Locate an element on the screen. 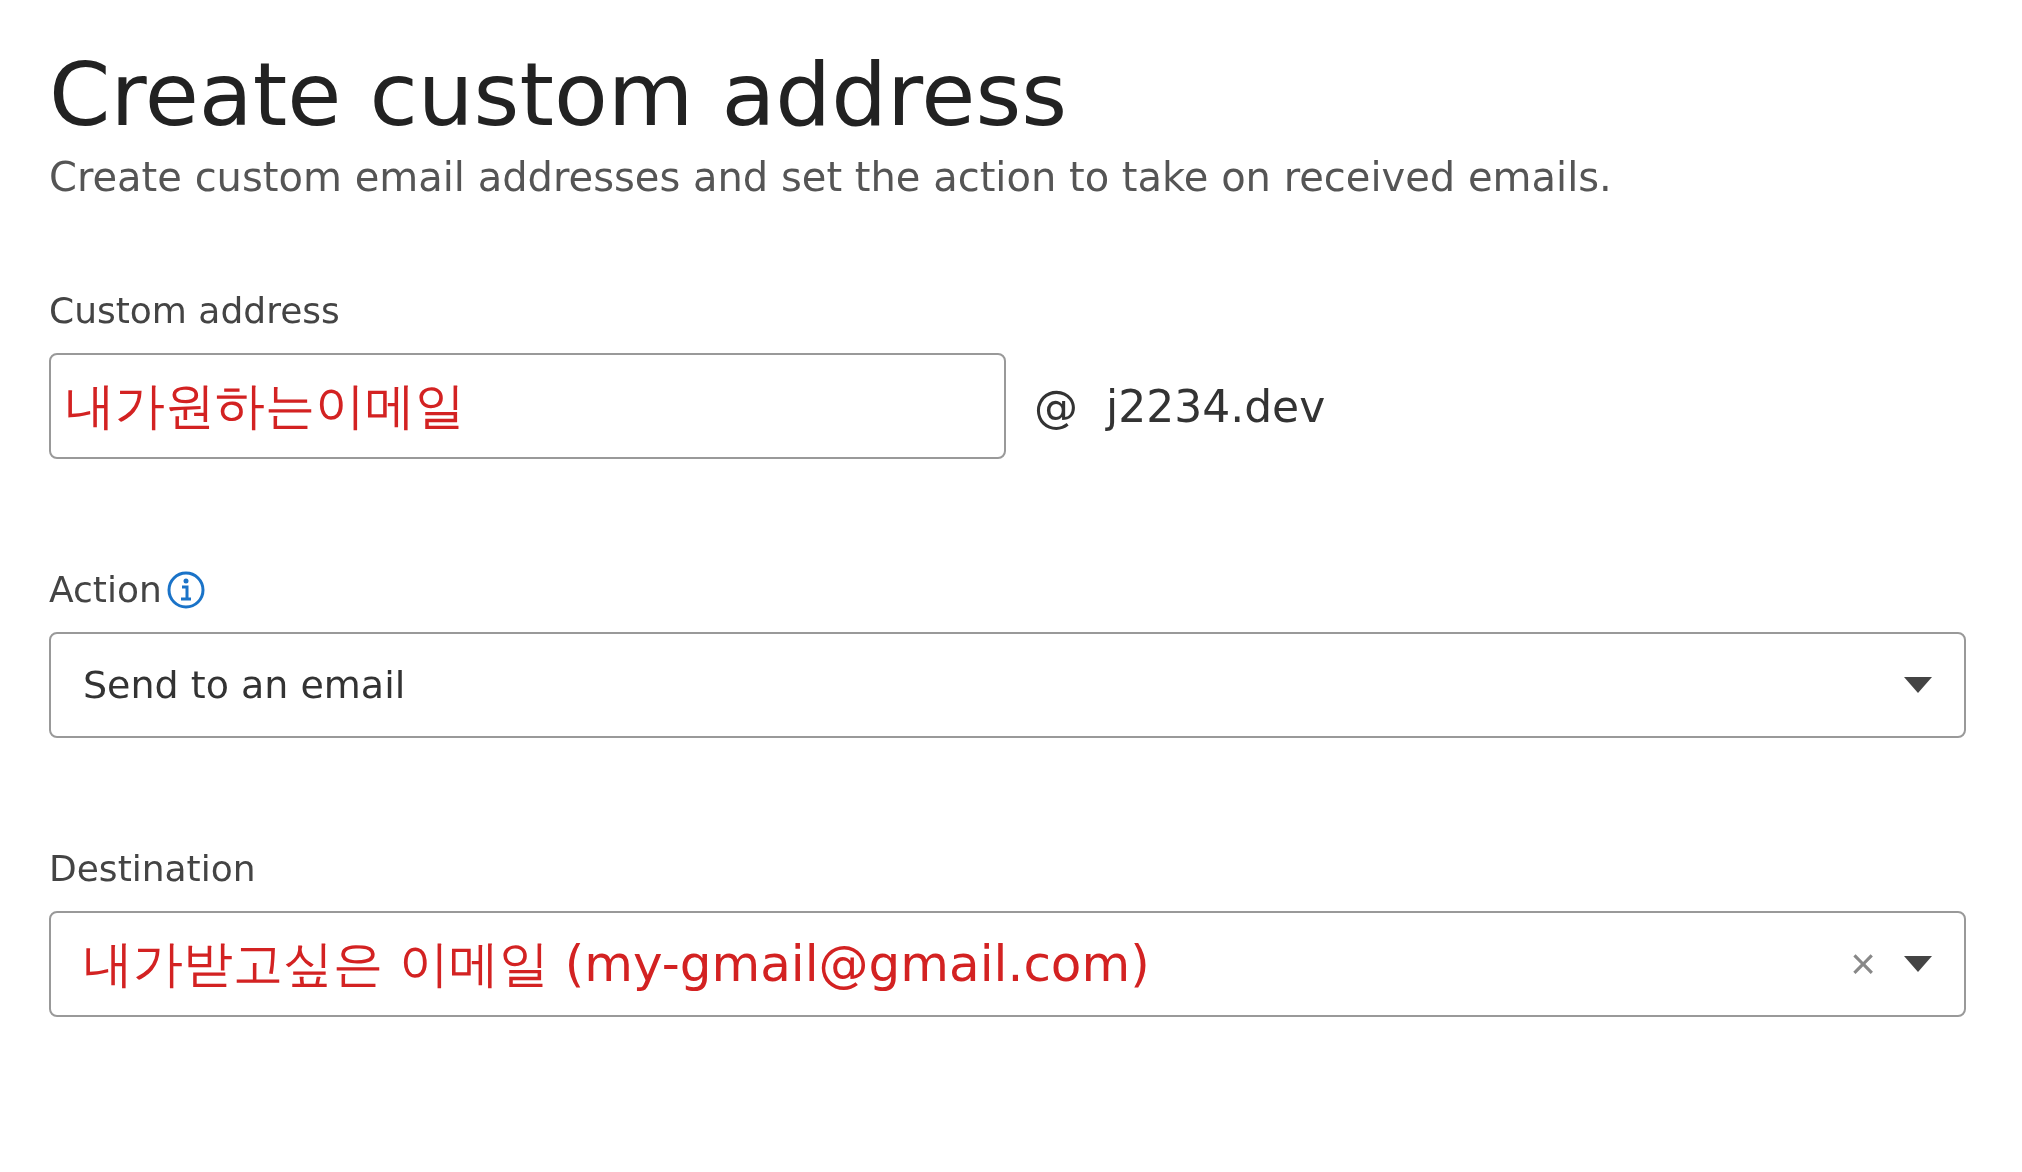 Image resolution: width=2022 pixels, height=1172 pixels. field-label: Destination is located at coordinates (152, 868).